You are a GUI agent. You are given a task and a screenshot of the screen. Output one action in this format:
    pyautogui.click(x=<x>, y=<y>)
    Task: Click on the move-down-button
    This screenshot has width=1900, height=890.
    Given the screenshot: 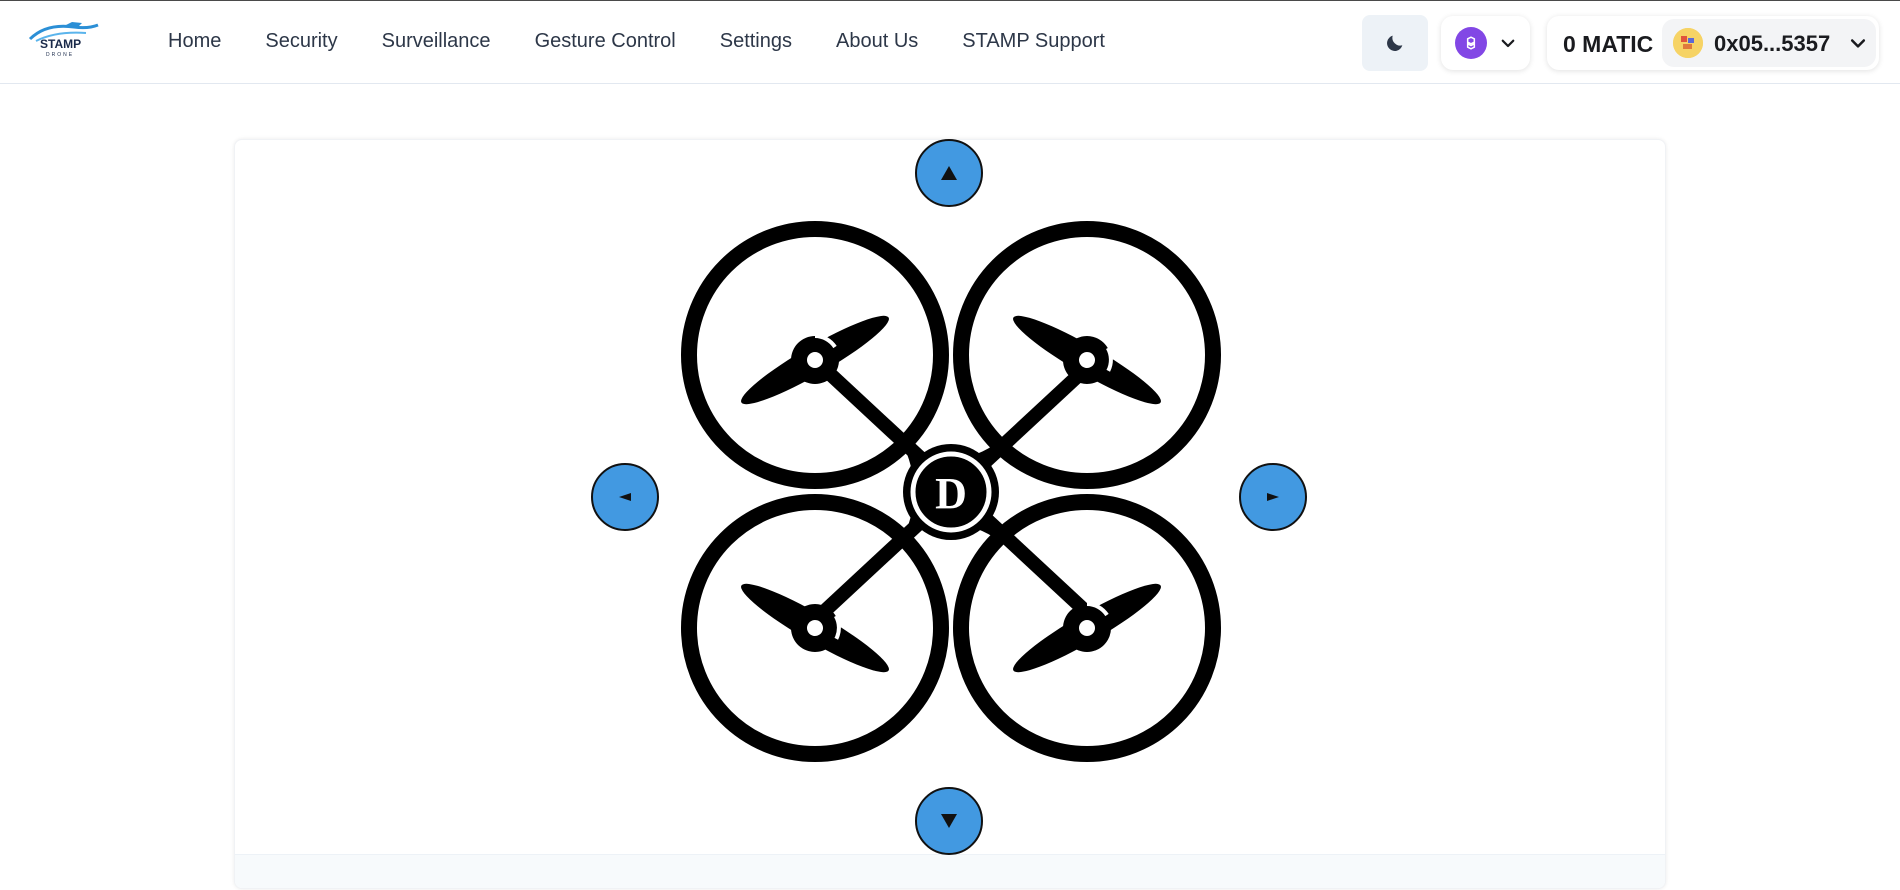 What is the action you would take?
    pyautogui.click(x=949, y=821)
    